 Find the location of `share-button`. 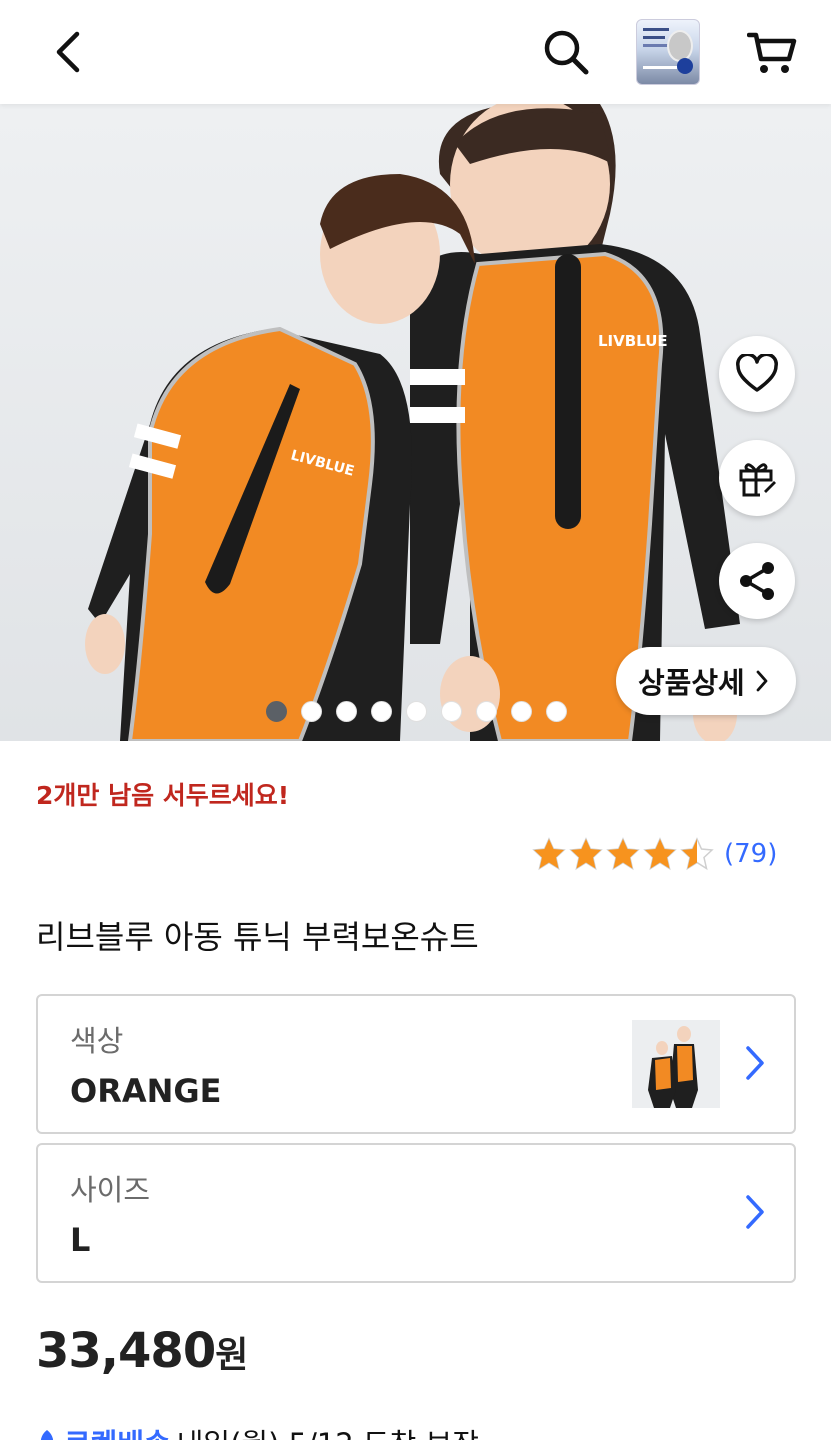

share-button is located at coordinates (757, 581).